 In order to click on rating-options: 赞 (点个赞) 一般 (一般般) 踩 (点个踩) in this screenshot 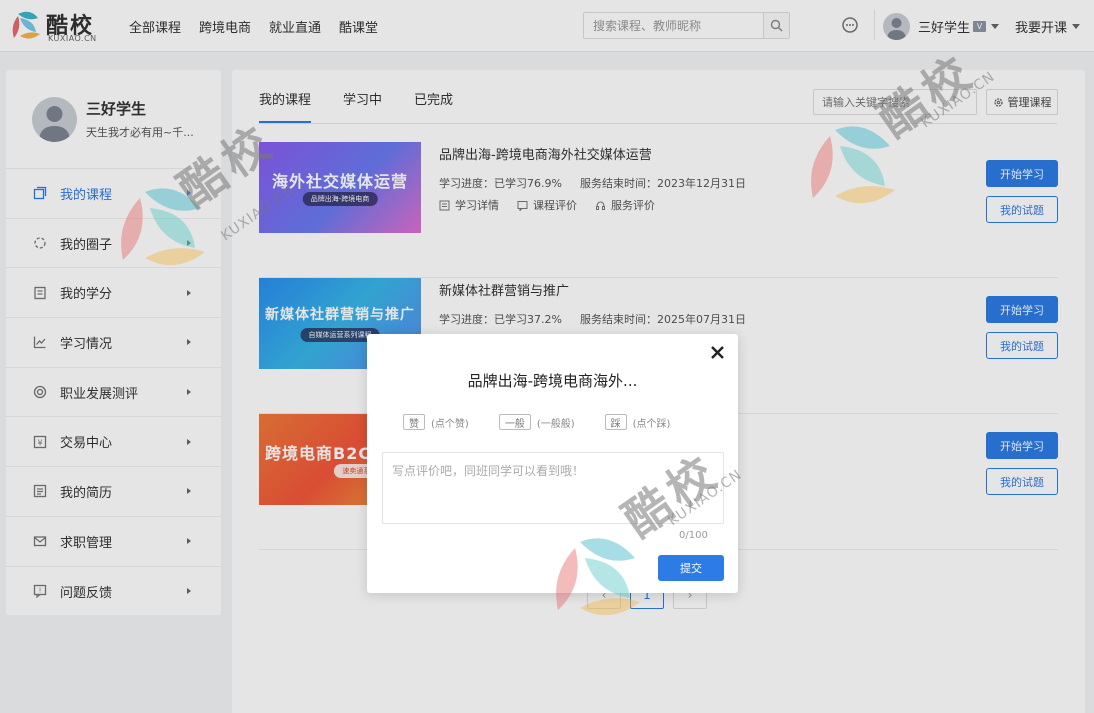, I will do `click(536, 422)`.